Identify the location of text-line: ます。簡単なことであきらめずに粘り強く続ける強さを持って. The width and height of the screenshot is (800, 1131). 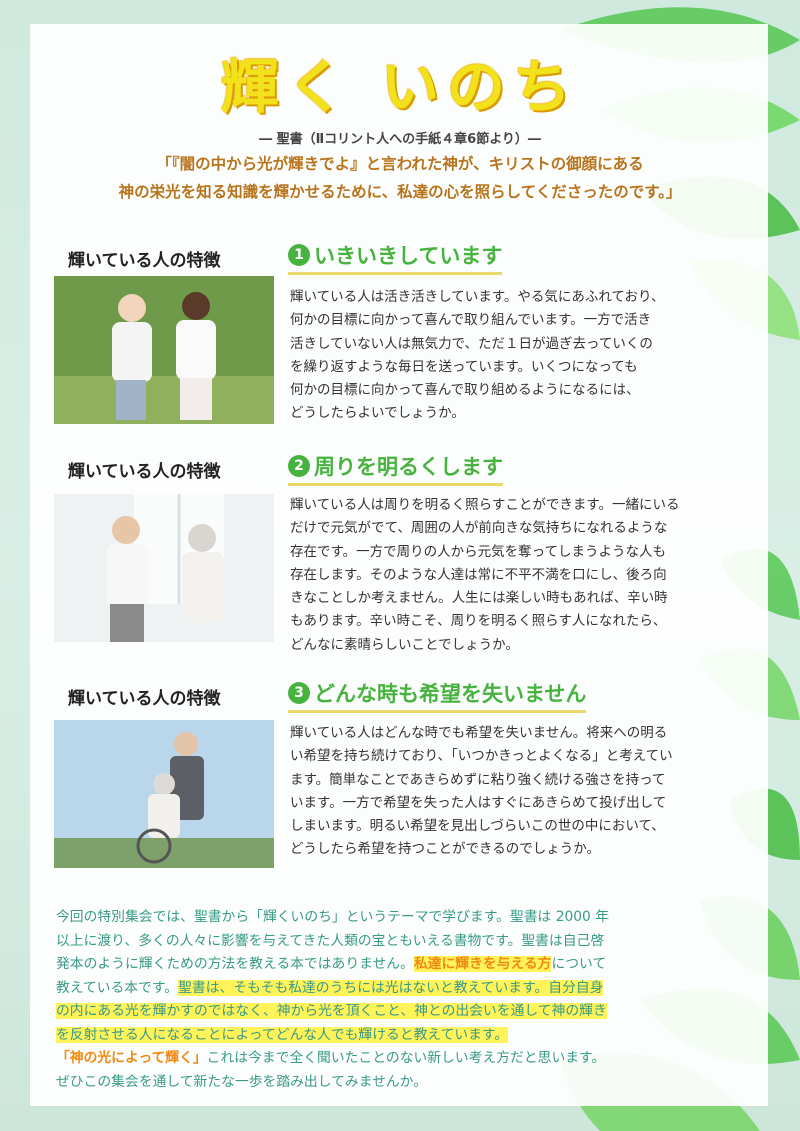
(478, 779).